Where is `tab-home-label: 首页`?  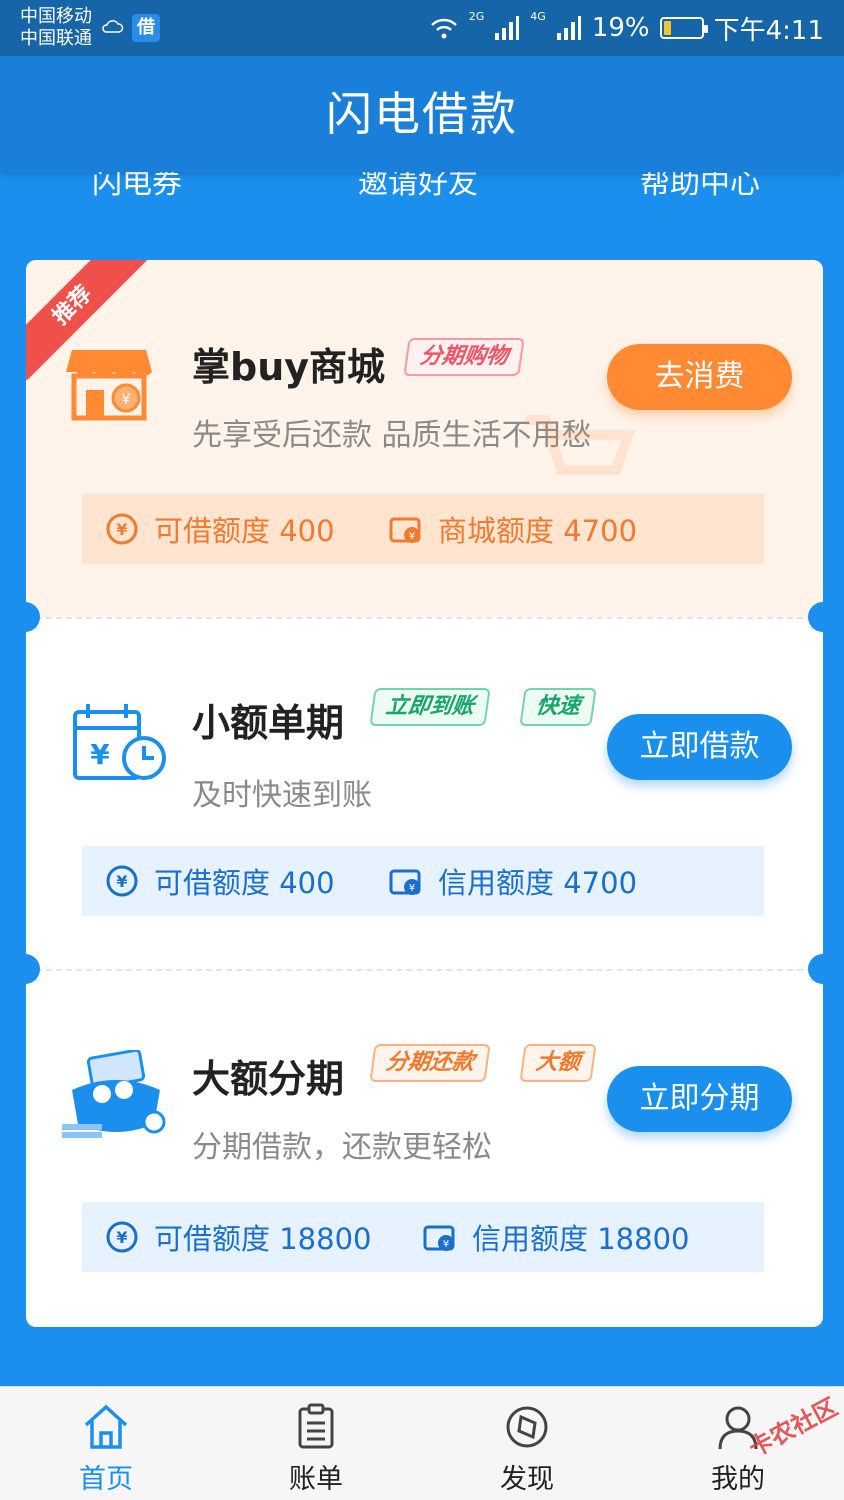
tab-home-label: 首页 is located at coordinates (106, 1479).